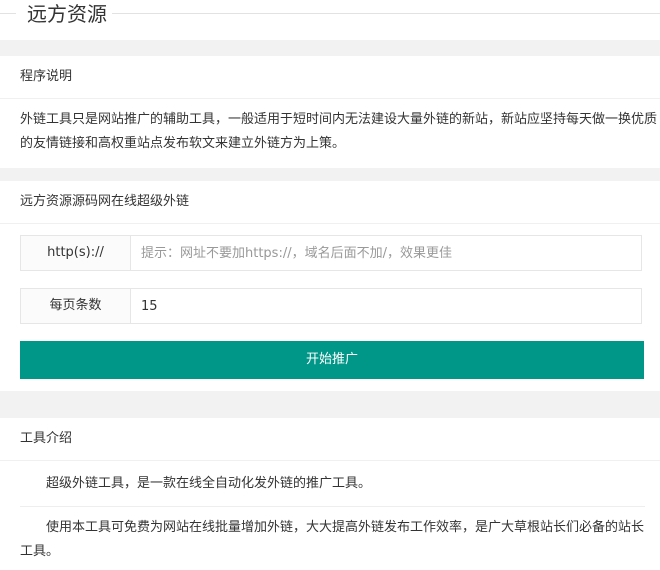 This screenshot has width=660, height=570. What do you see at coordinates (76, 253) in the screenshot?
I see `url-label: http(s)://` at bounding box center [76, 253].